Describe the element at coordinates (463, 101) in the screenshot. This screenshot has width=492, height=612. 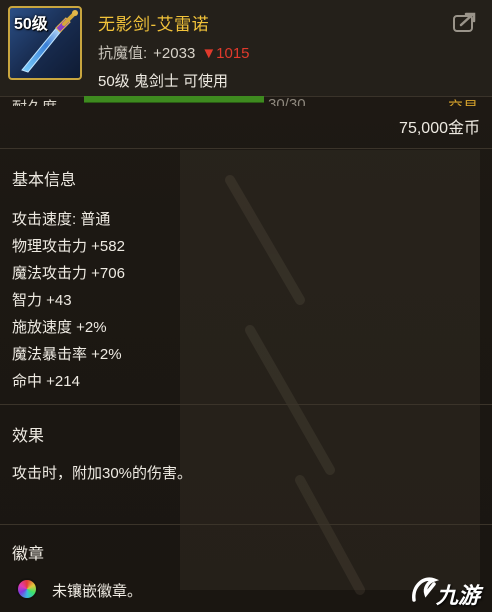
I see `price-label: 交易` at that location.